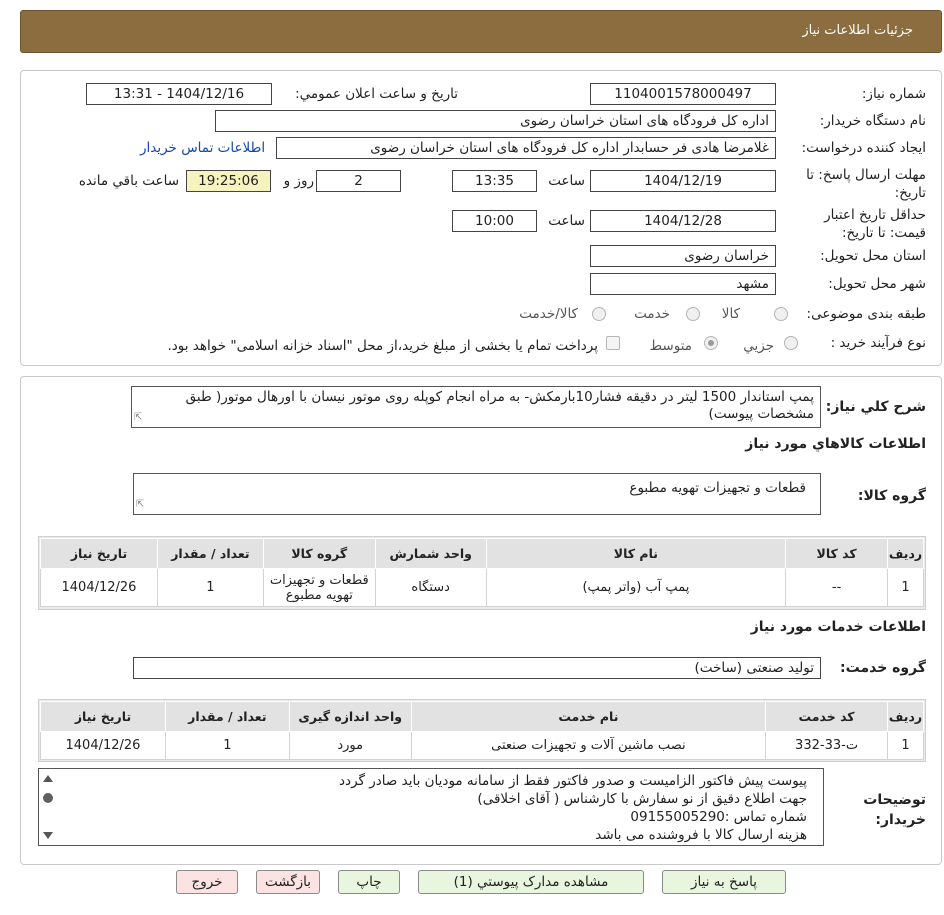  What do you see at coordinates (878, 343) in the screenshot?
I see `process-label: نوع فرآيند خريد :` at bounding box center [878, 343].